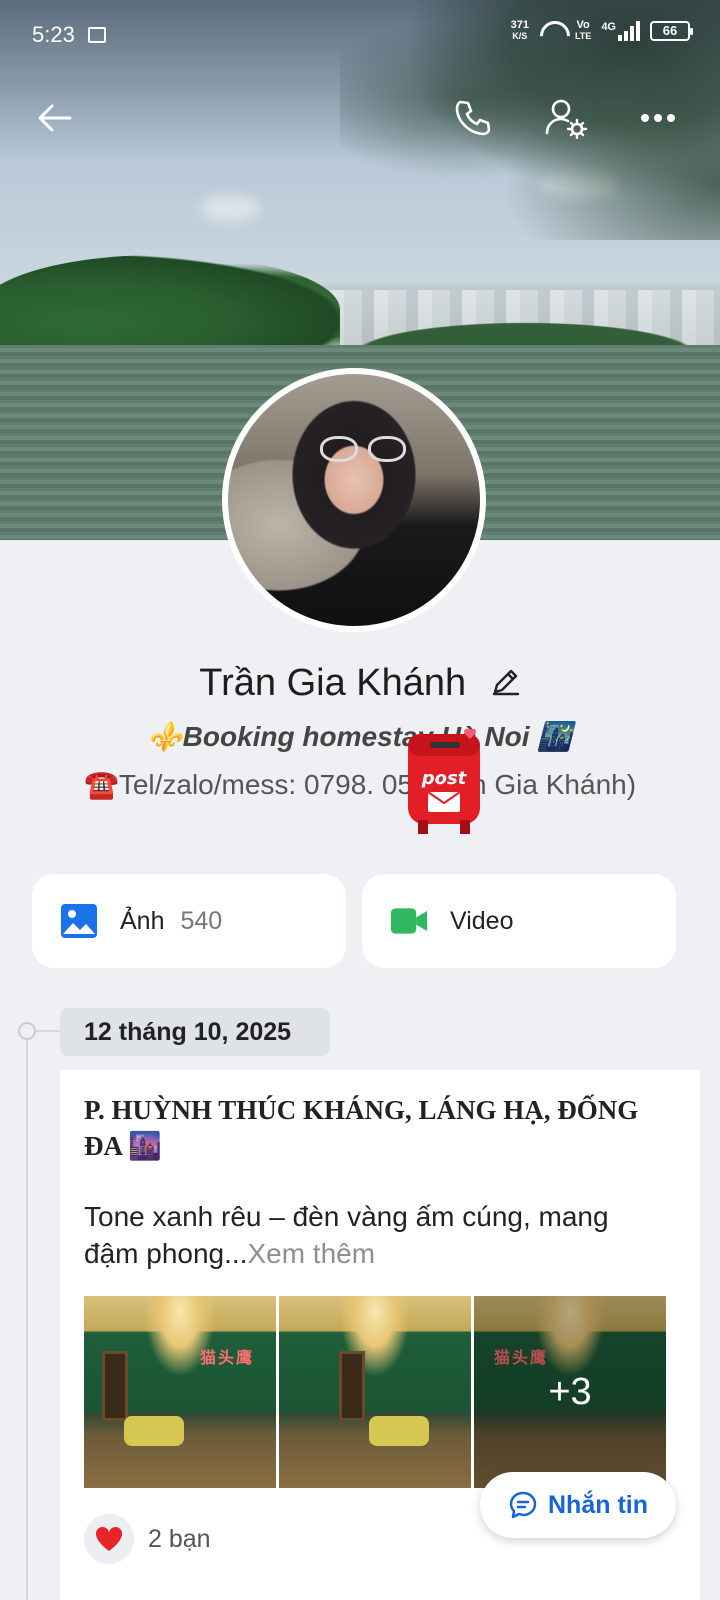  I want to click on volte-badge: Vo LTE, so click(583, 31).